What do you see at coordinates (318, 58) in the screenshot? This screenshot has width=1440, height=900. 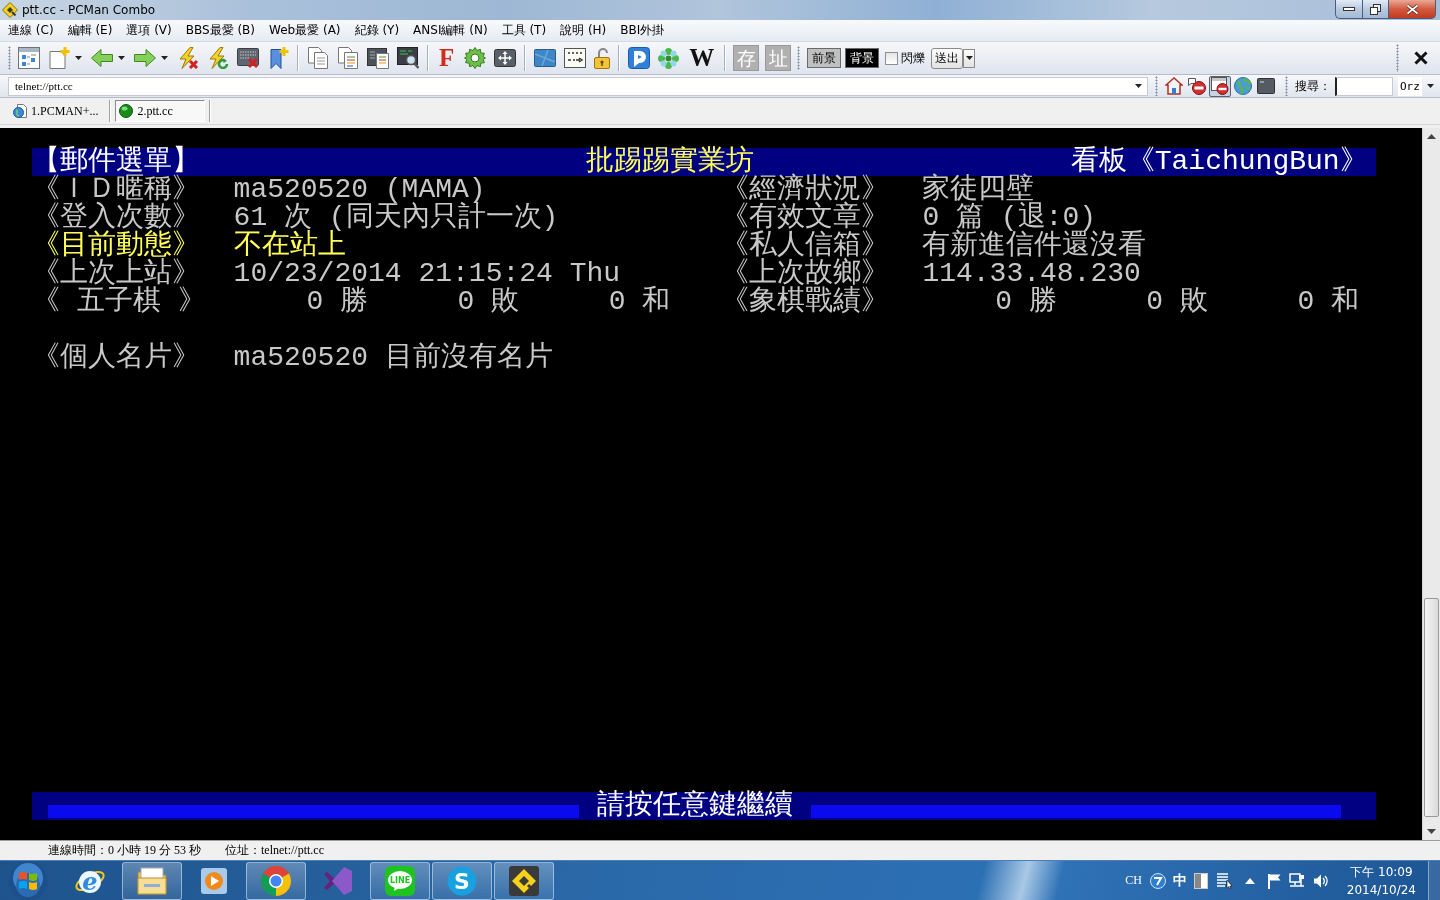 I see `copy-icon` at bounding box center [318, 58].